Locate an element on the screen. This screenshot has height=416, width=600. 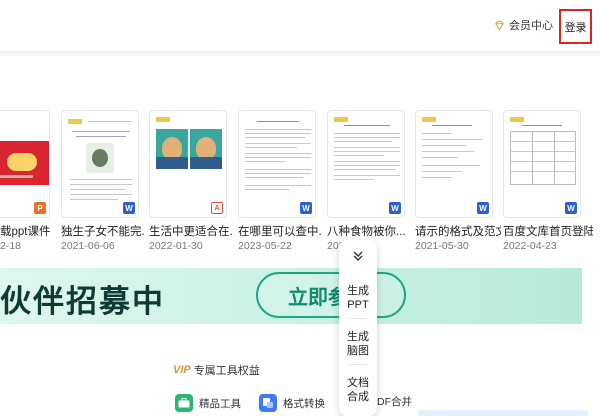
doc-card-5: W is located at coordinates (366, 164).